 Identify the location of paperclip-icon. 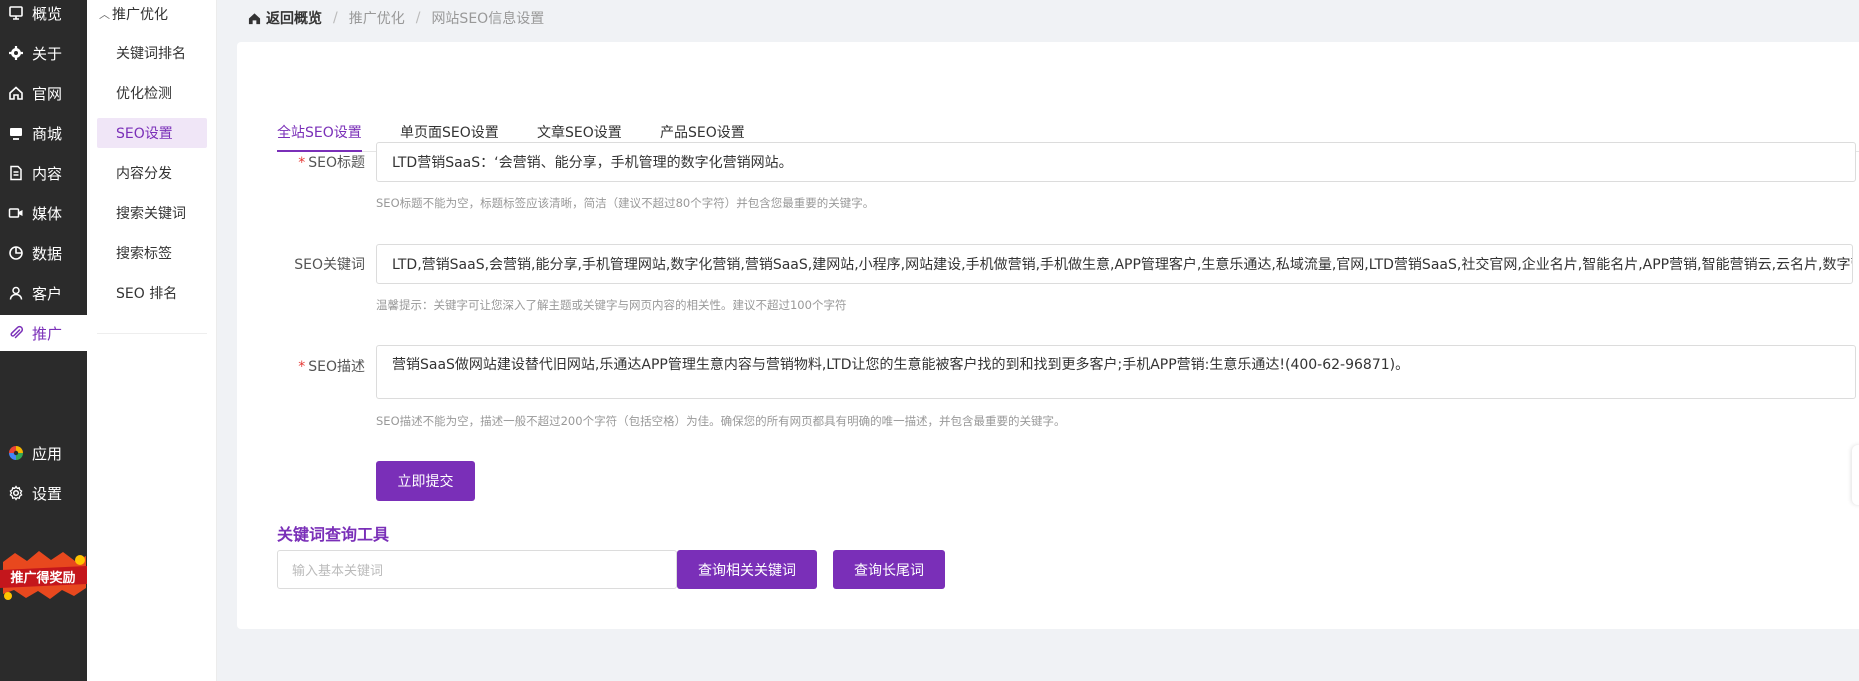
(16, 333).